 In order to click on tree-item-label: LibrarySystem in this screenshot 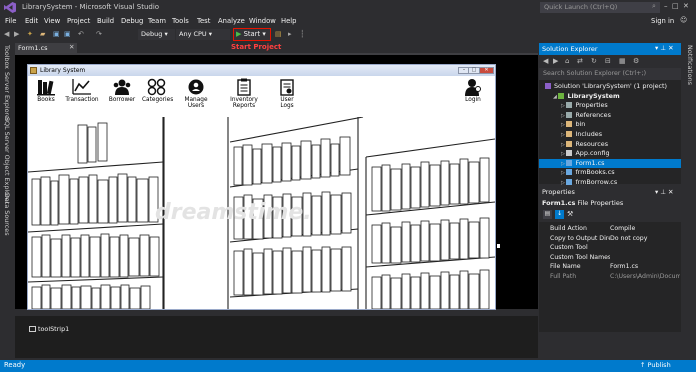, I will do `click(593, 95)`.